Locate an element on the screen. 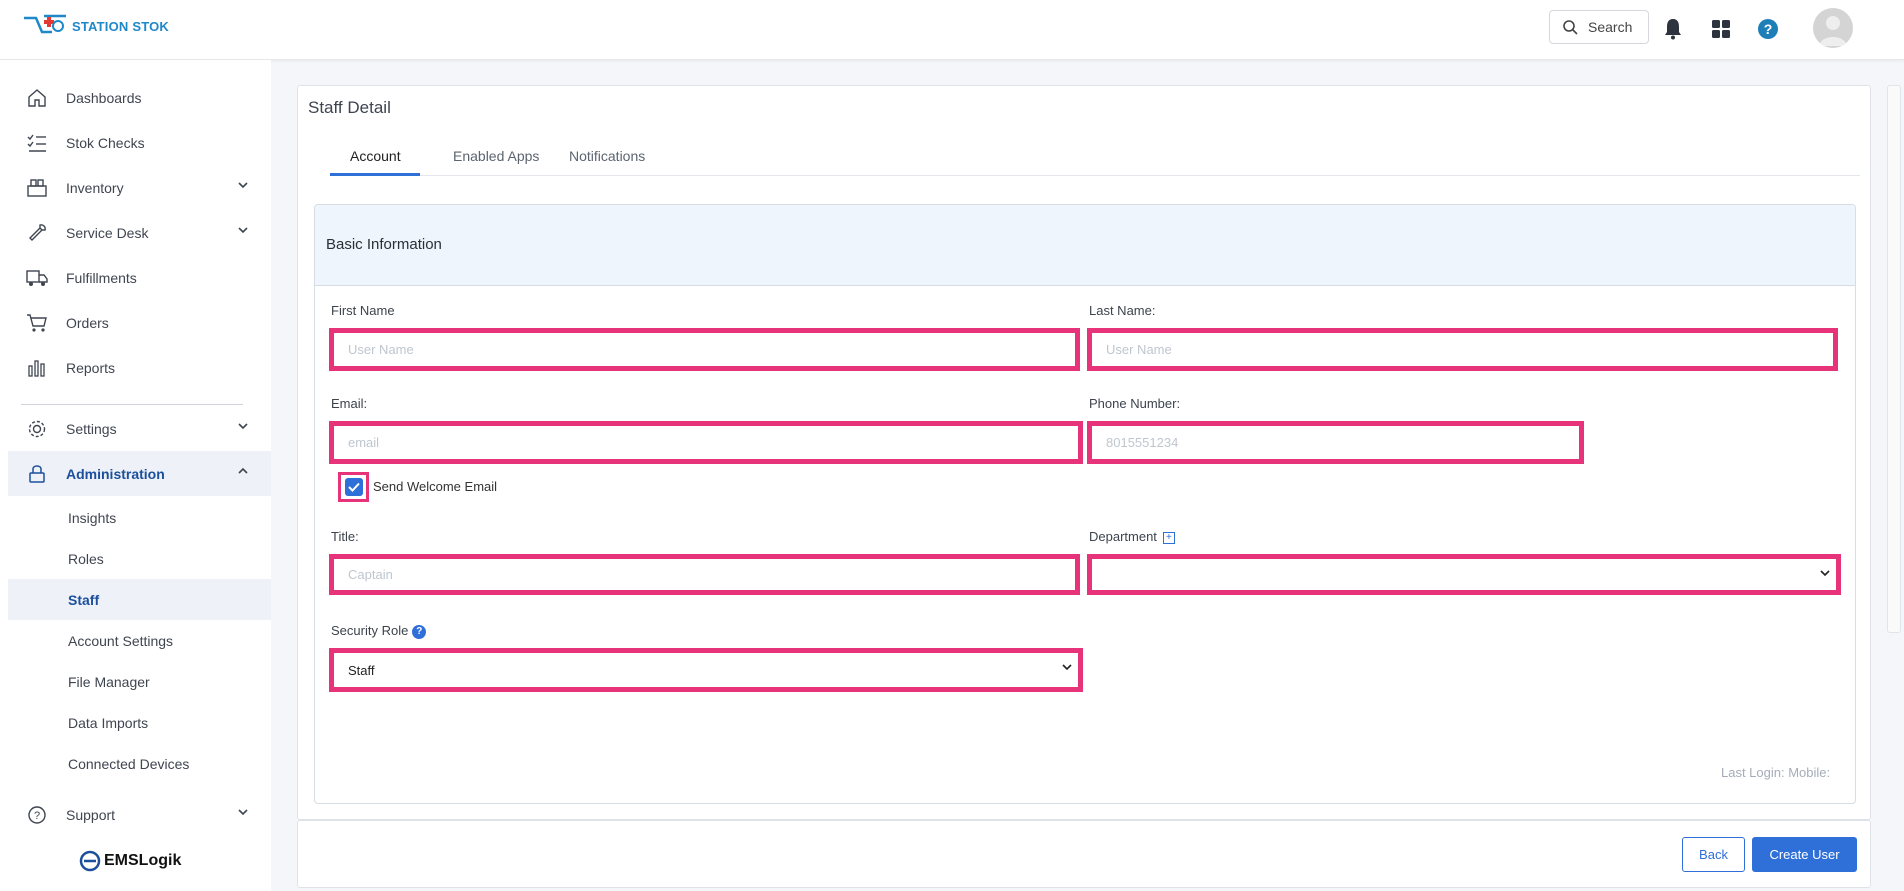 This screenshot has width=1904, height=891. sidebar-item-label: Orders is located at coordinates (87, 322).